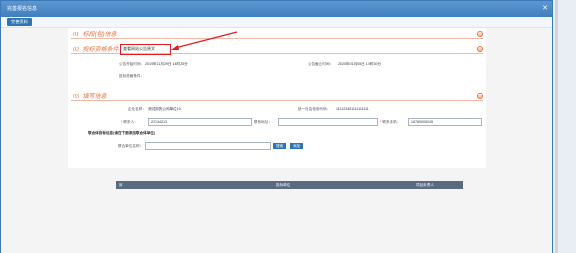 The image size is (576, 253). I want to click on section-number: 01, so click(76, 35).